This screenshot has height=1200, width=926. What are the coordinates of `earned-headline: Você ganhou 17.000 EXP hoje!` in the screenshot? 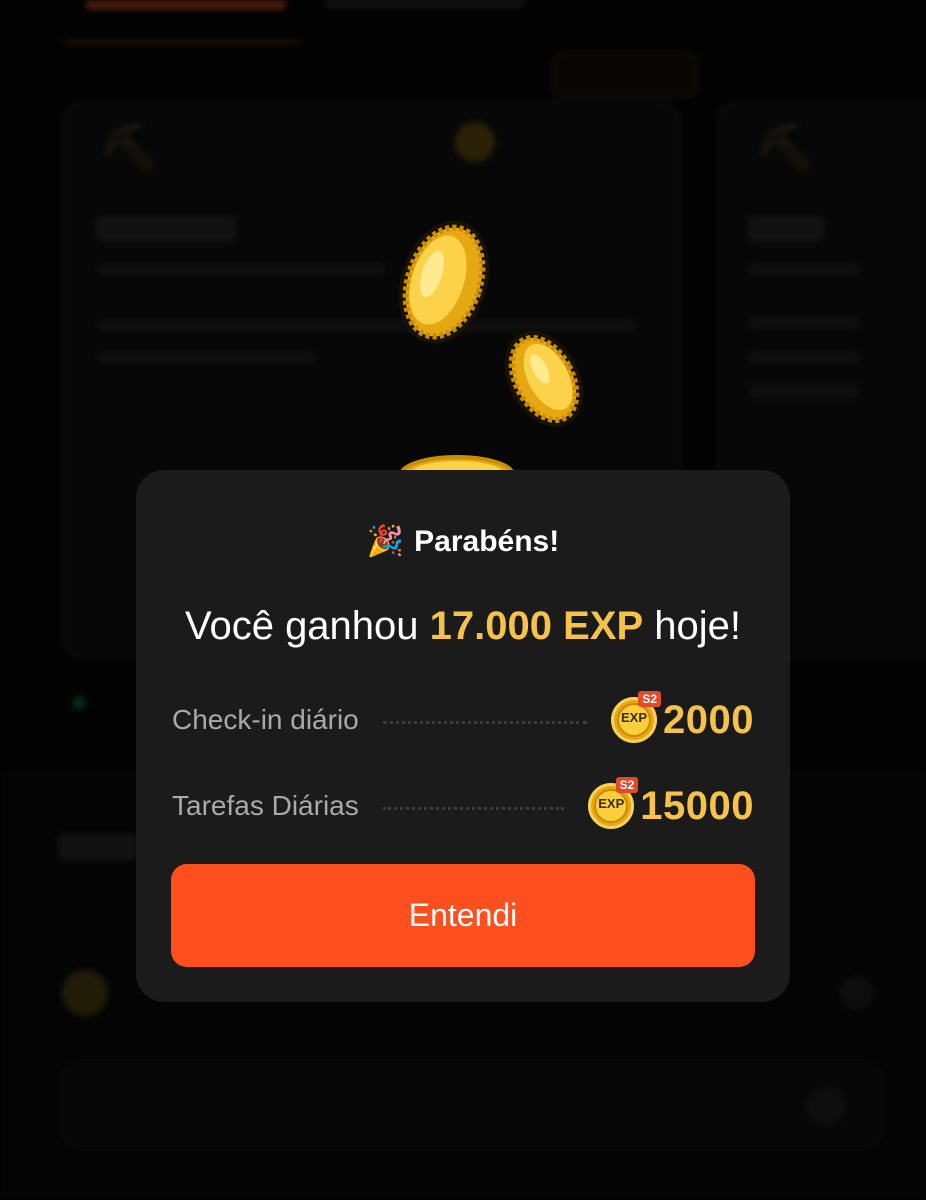 It's located at (463, 626).